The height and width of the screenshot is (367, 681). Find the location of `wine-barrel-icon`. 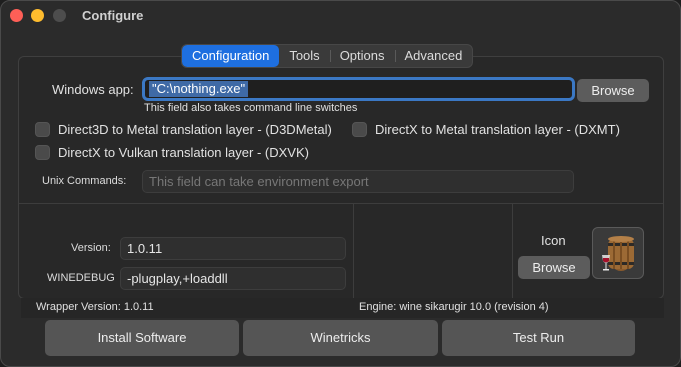

wine-barrel-icon is located at coordinates (618, 253).